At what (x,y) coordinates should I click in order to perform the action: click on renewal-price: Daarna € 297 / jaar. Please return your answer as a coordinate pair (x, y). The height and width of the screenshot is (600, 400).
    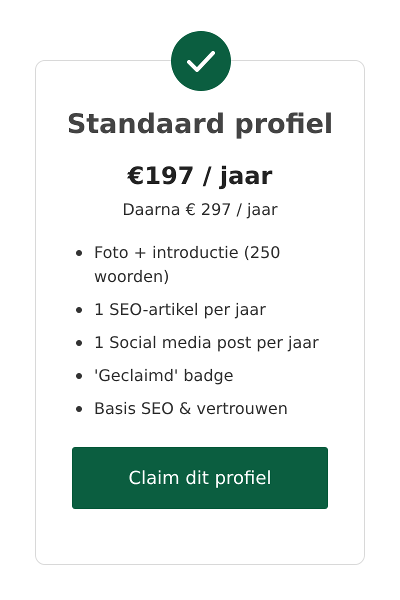
    Looking at the image, I should click on (200, 209).